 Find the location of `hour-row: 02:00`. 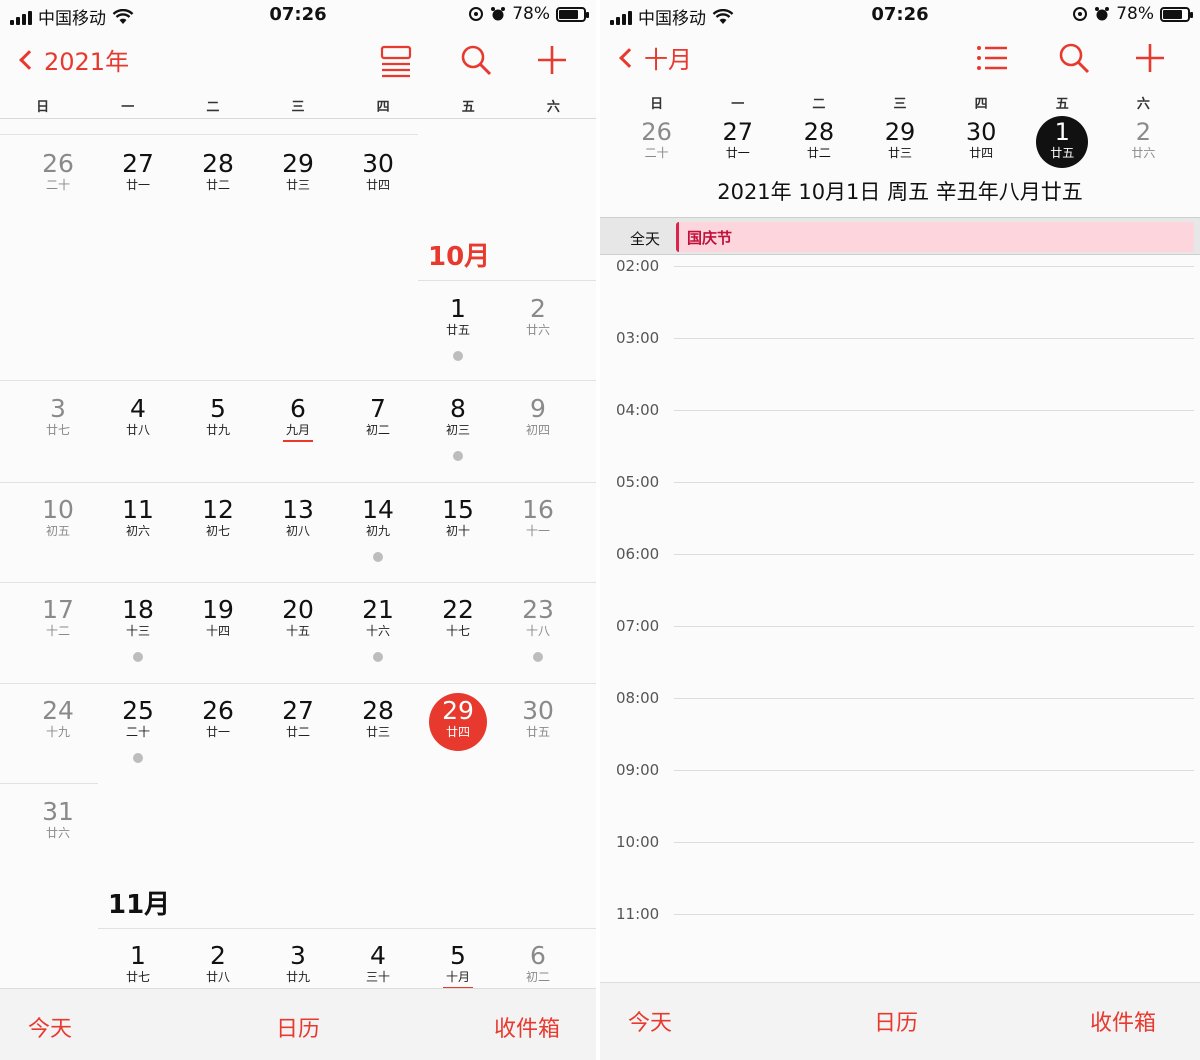

hour-row: 02:00 is located at coordinates (900, 267).